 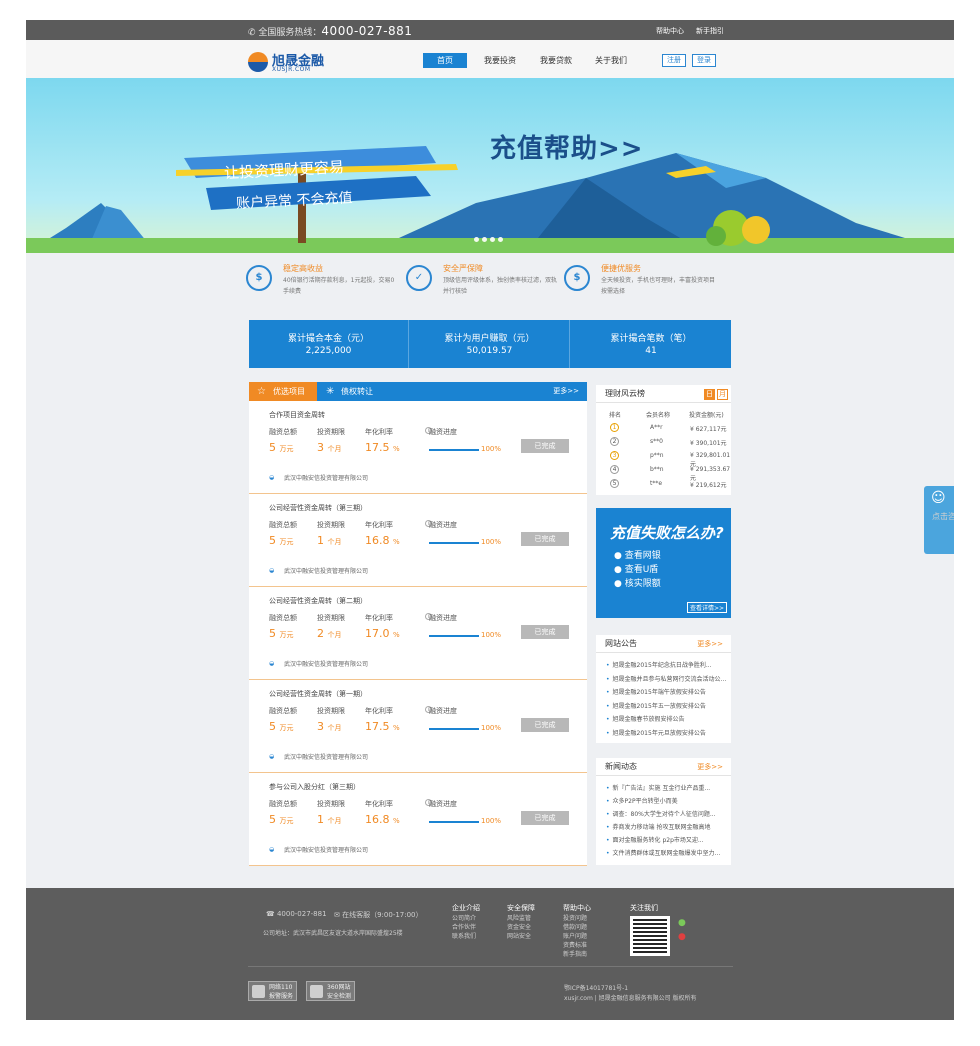 I want to click on project-period: 1 个月, so click(x=329, y=540).